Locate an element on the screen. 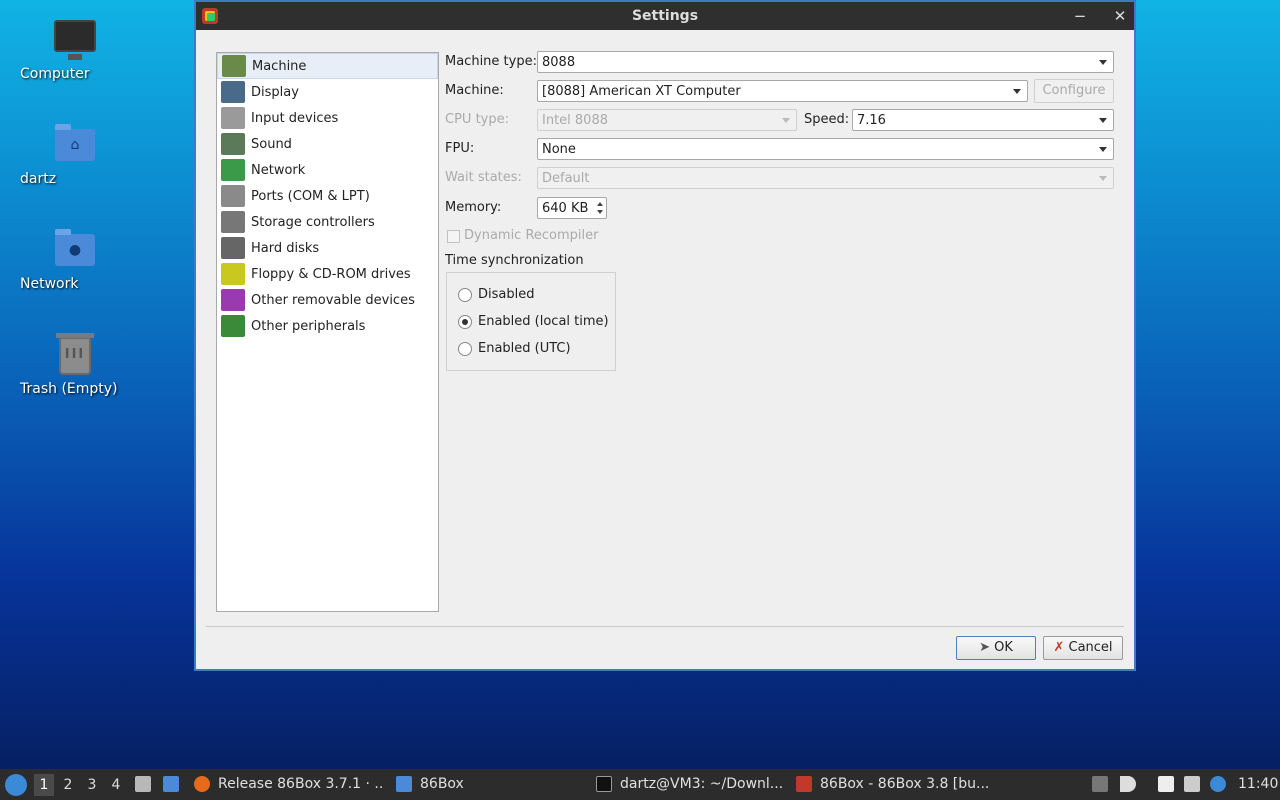 This screenshot has width=1280, height=800. clock: 11:40 is located at coordinates (1258, 784).